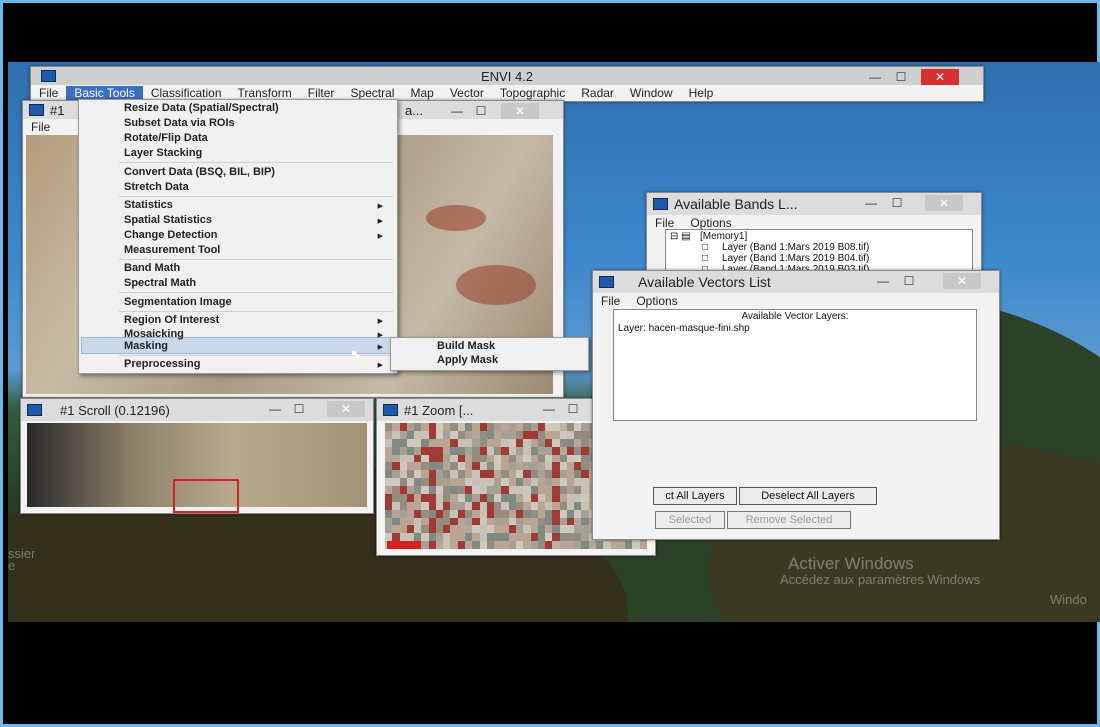 The image size is (1100, 727). What do you see at coordinates (664, 223) in the screenshot?
I see `bands-menu-file: File` at bounding box center [664, 223].